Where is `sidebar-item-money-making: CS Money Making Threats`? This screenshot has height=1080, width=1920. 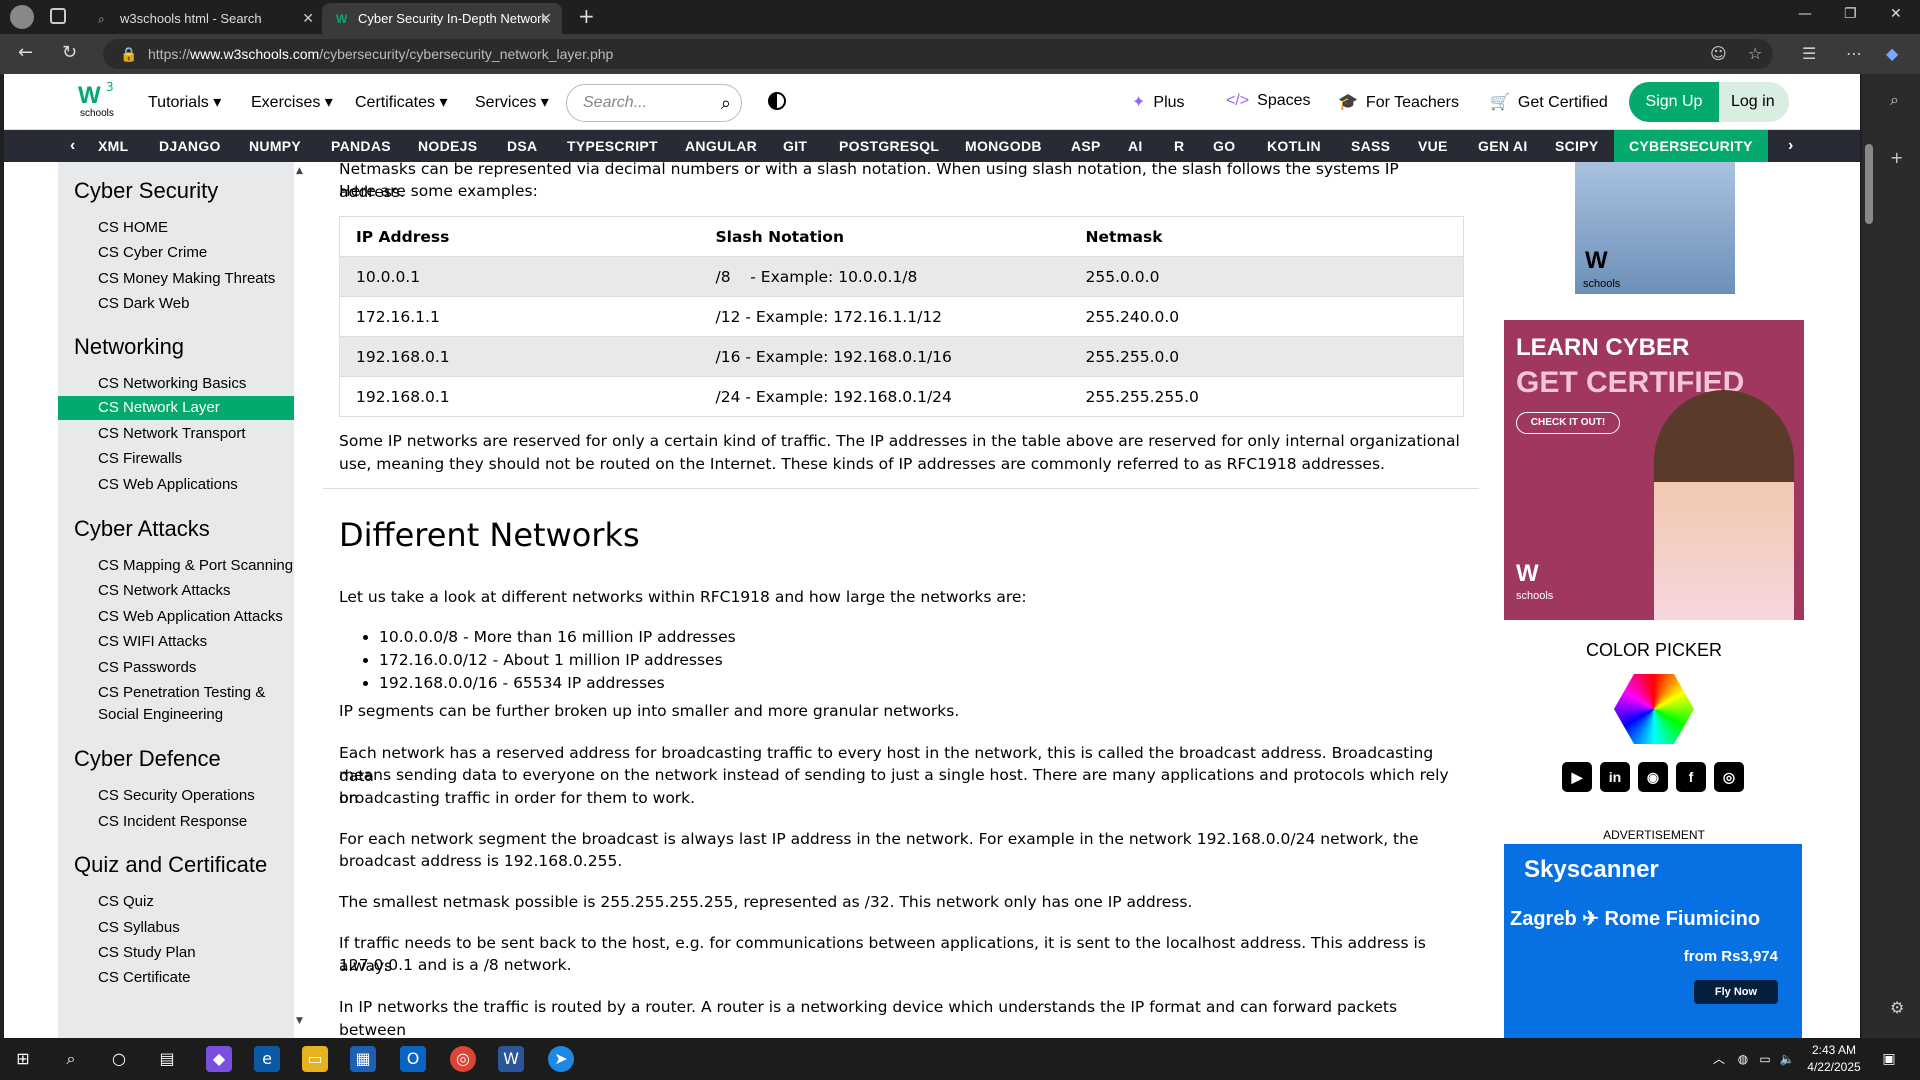 sidebar-item-money-making: CS Money Making Threats is located at coordinates (176, 279).